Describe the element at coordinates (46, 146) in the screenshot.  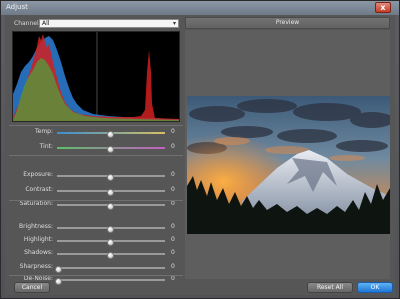
I see `tint-label: Tint:` at that location.